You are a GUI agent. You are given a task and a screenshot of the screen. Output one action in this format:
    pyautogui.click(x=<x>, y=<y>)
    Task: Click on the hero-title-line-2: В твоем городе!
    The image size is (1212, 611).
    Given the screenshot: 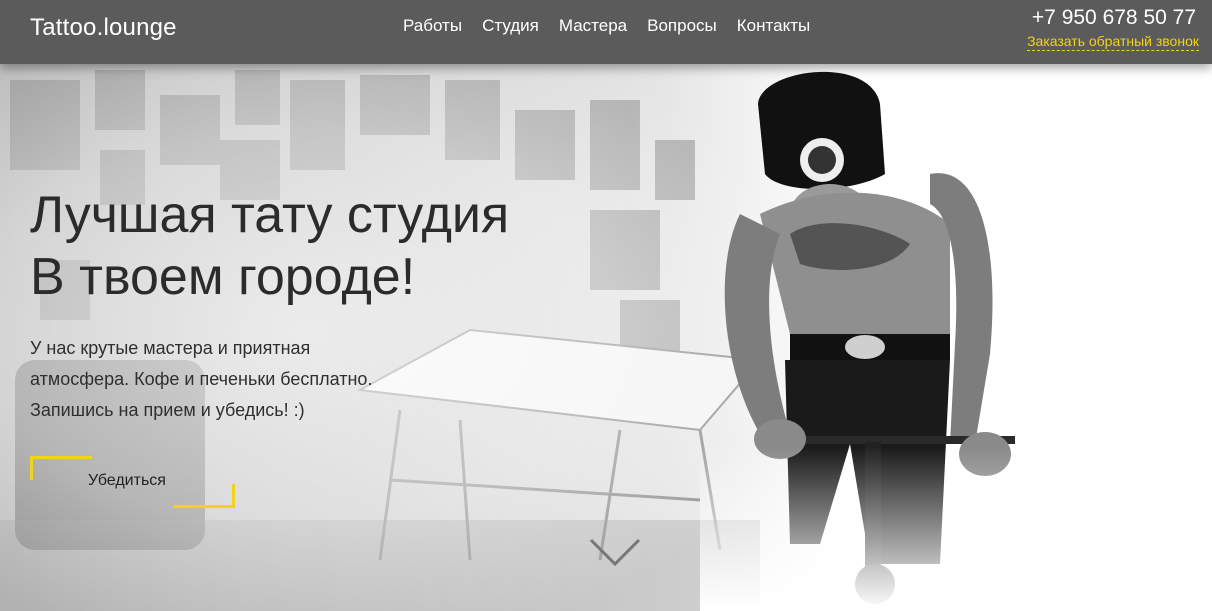 What is the action you would take?
    pyautogui.click(x=223, y=277)
    